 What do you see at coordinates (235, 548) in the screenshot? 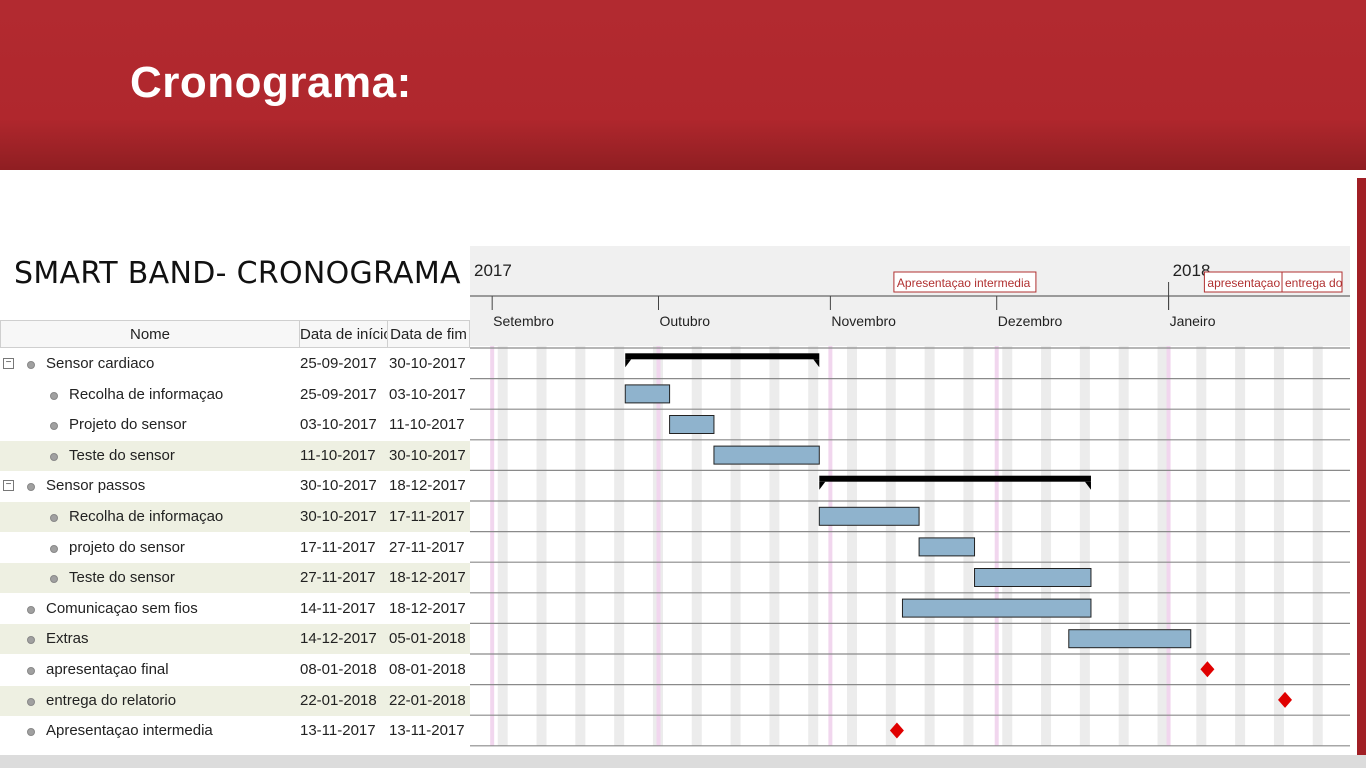
I see `table-row: projeto do sensor 17-11-2017 27-11-2017` at bounding box center [235, 548].